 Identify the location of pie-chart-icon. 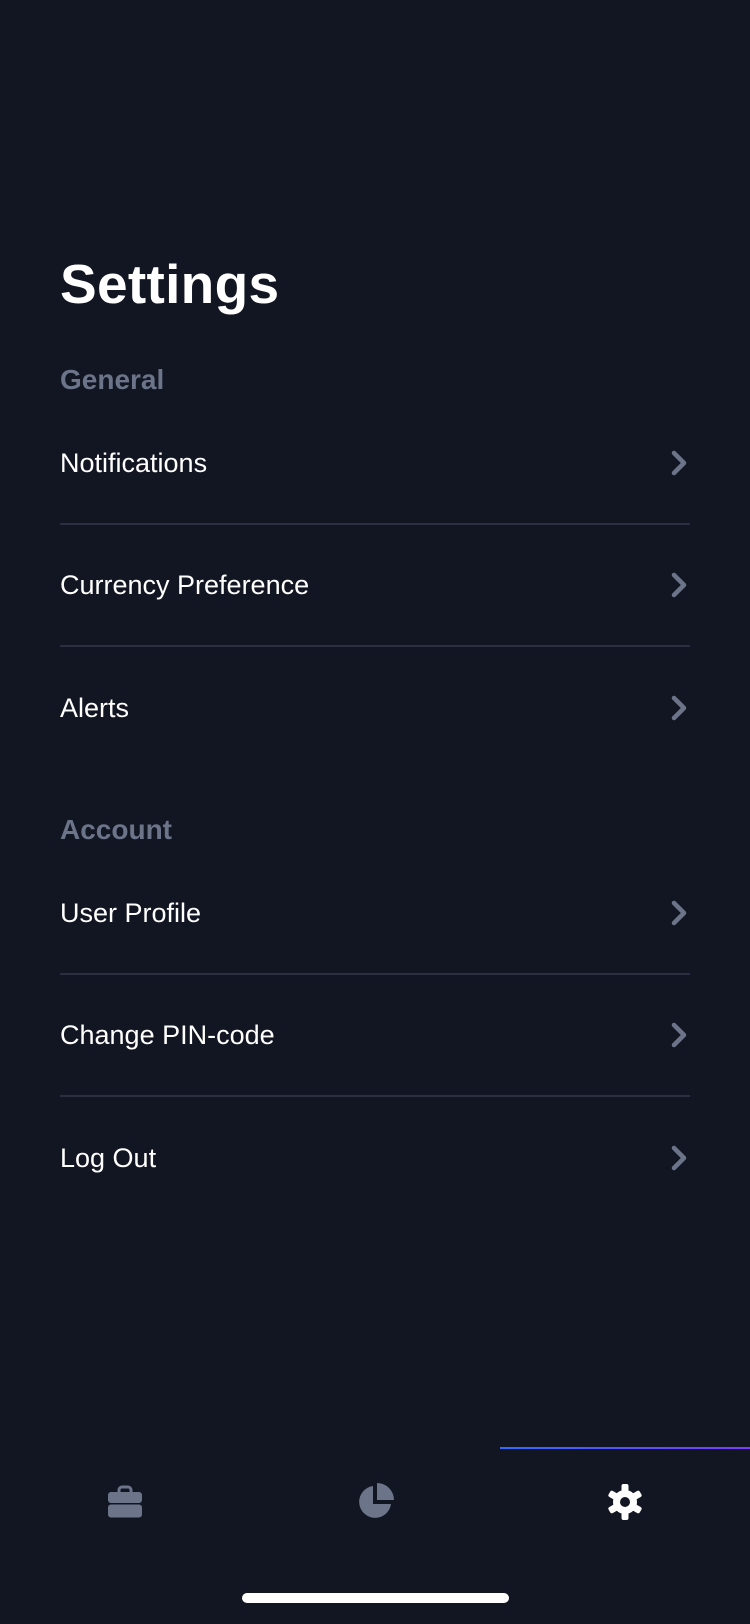
(375, 1504).